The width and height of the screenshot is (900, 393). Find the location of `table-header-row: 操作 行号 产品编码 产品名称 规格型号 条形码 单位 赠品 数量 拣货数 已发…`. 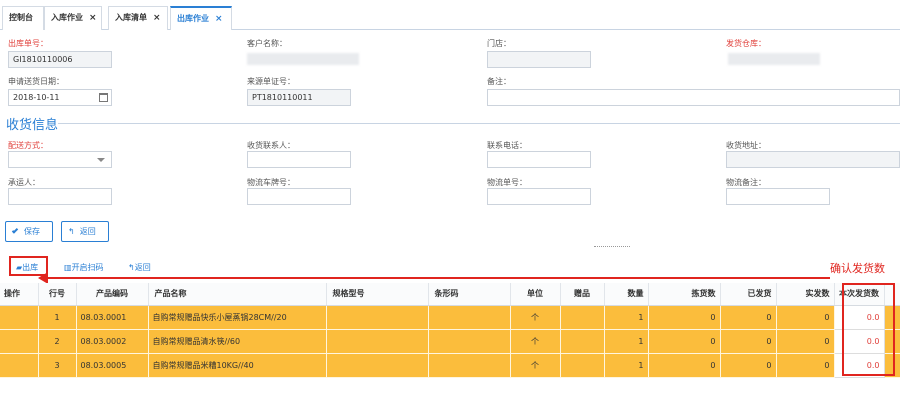

table-header-row: 操作 行号 产品编码 产品名称 规格型号 条形码 单位 赠品 数量 拣货数 已发… is located at coordinates (450, 294).